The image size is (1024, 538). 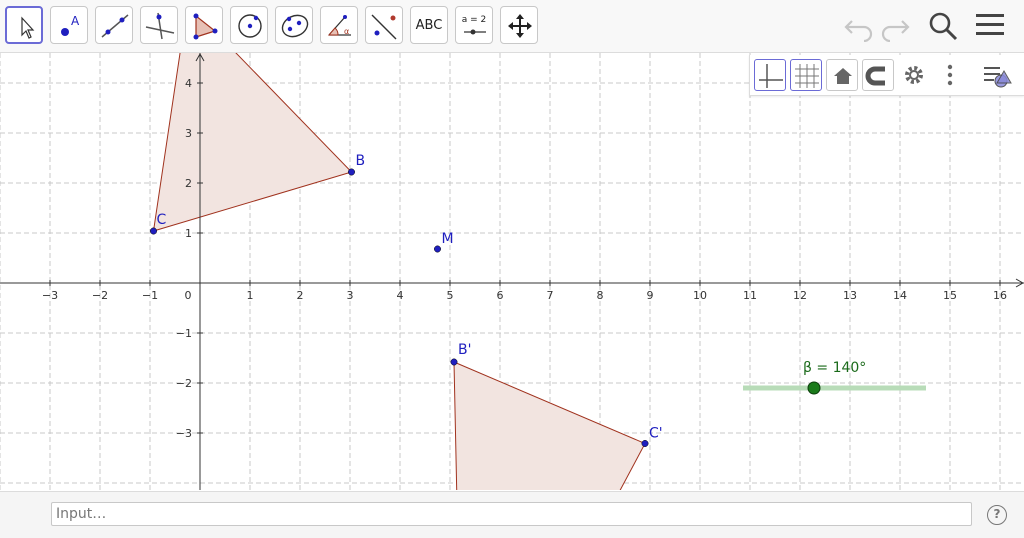 What do you see at coordinates (188, 133) in the screenshot?
I see `y-tick-label: 3` at bounding box center [188, 133].